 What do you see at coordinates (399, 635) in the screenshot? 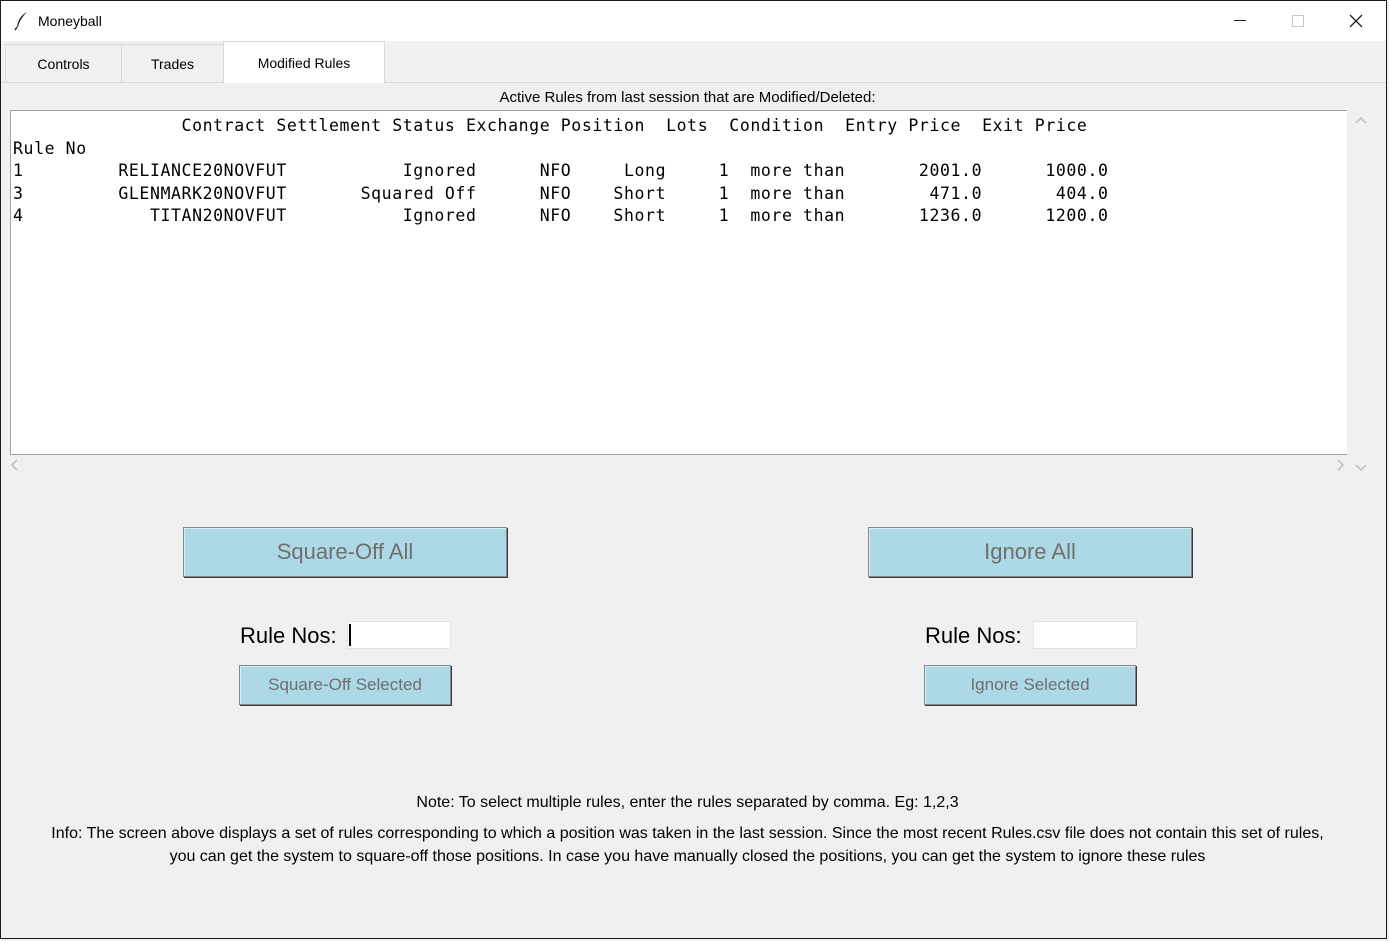
I see `square-off-rule-nos-input` at bounding box center [399, 635].